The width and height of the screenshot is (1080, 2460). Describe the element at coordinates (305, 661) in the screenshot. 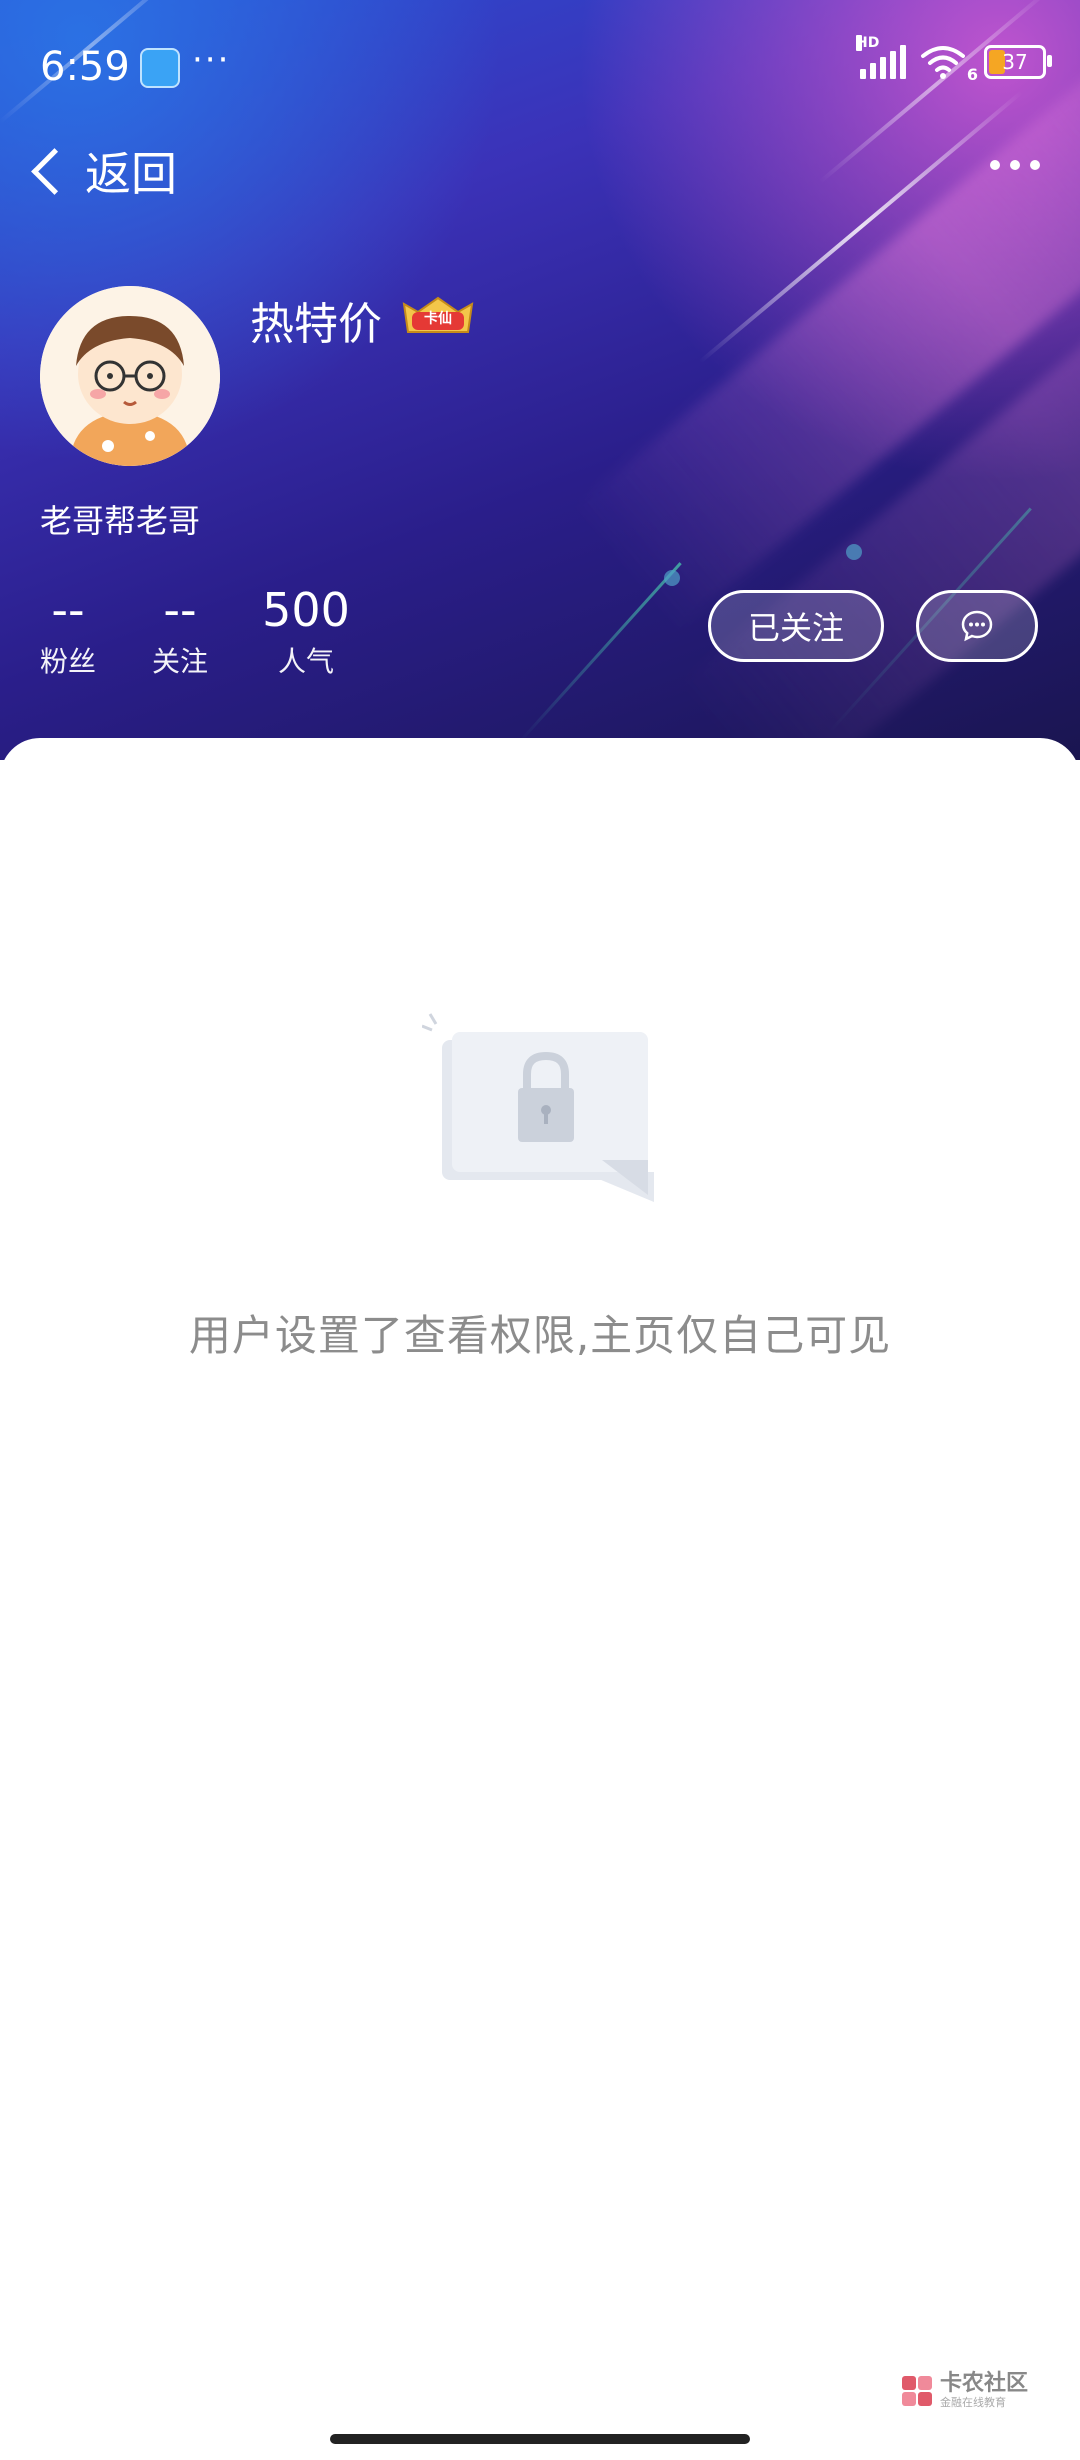

I see `stat-label: 人气` at that location.